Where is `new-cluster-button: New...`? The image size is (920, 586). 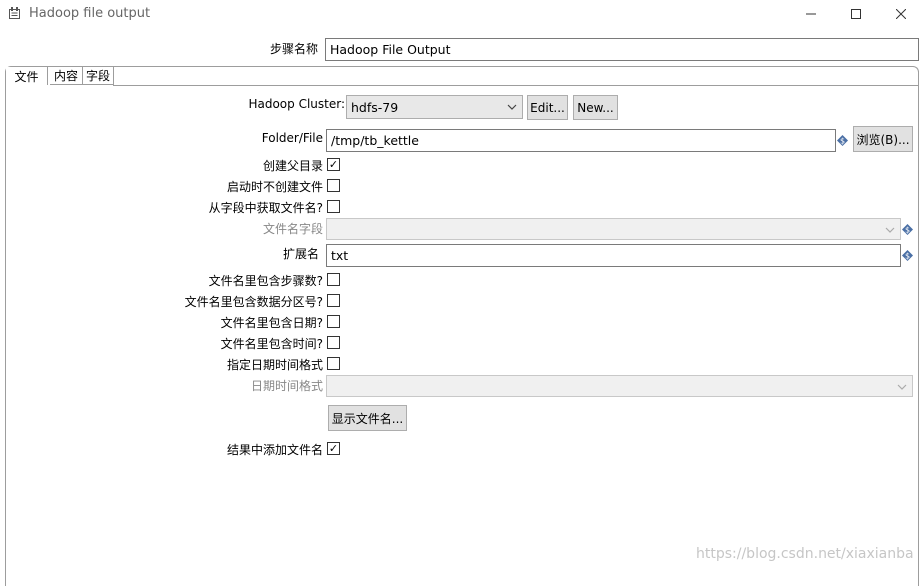 new-cluster-button: New... is located at coordinates (595, 107).